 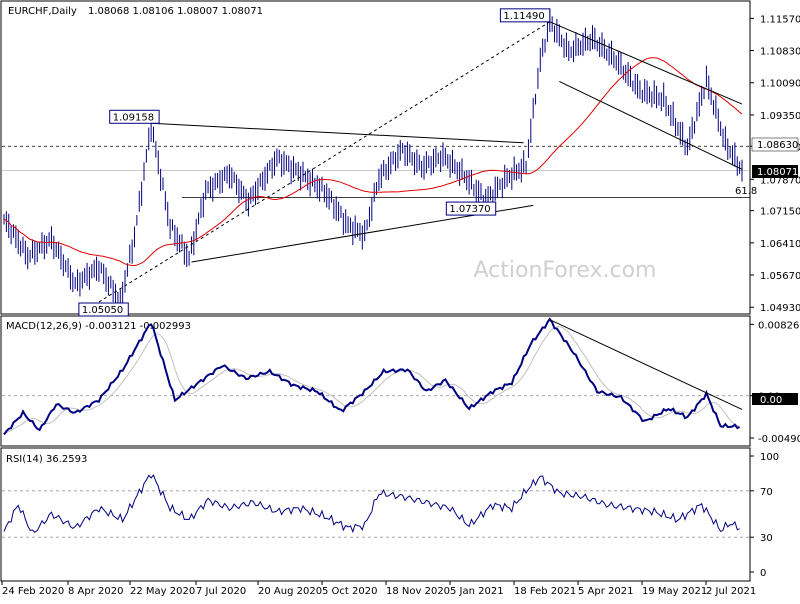 I want to click on macd-y-tick-label: 0.008263, so click(x=779, y=325).